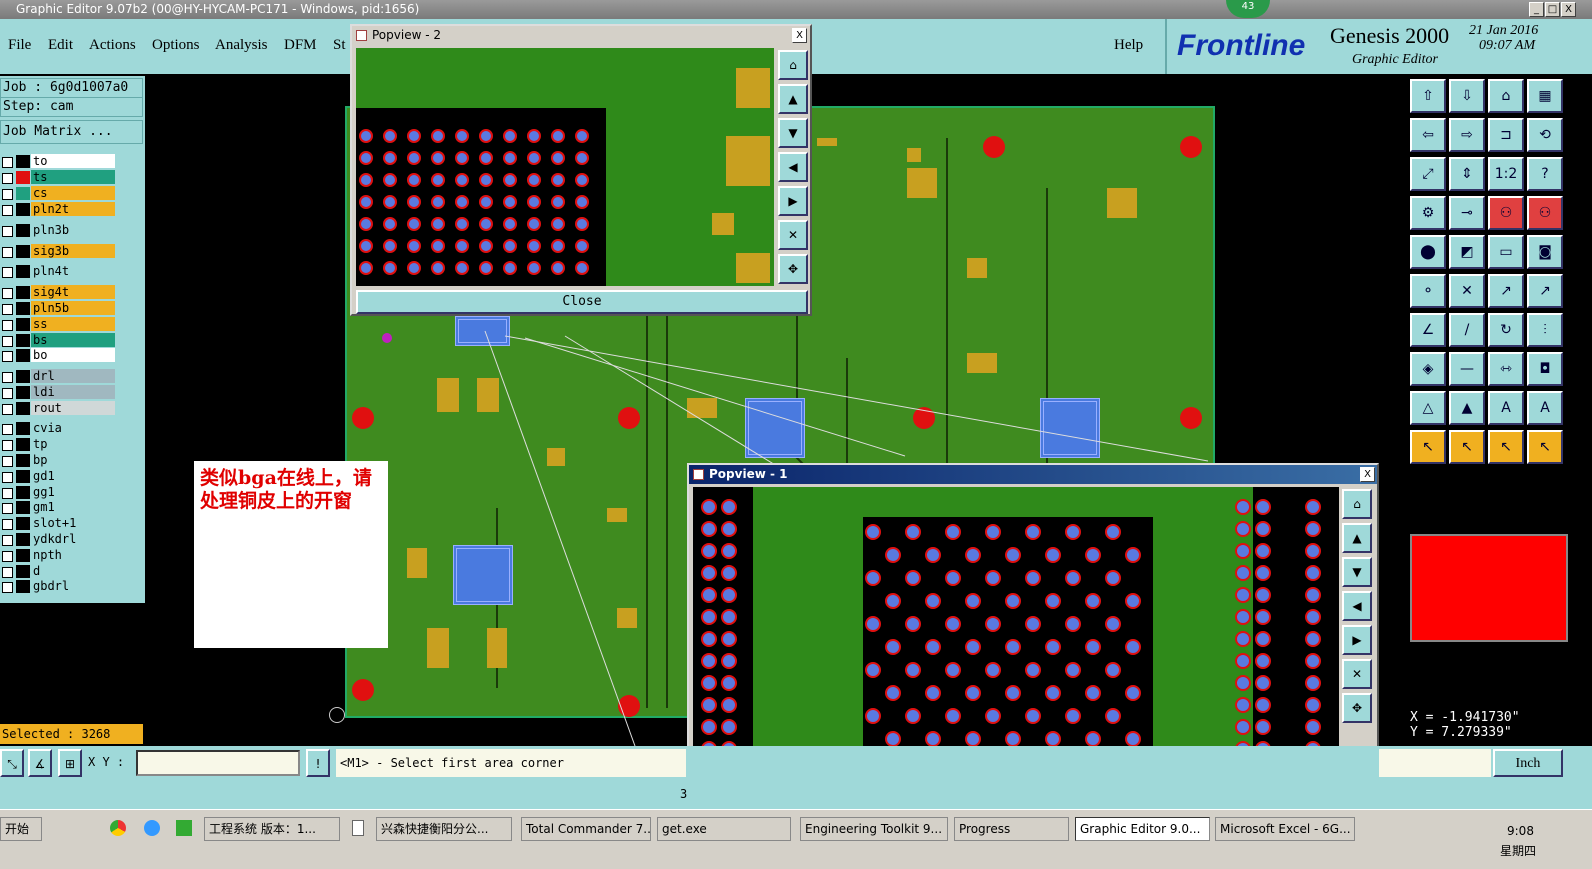 The image size is (1592, 869). I want to click on stretch-icon: ⇕, so click(1467, 174).